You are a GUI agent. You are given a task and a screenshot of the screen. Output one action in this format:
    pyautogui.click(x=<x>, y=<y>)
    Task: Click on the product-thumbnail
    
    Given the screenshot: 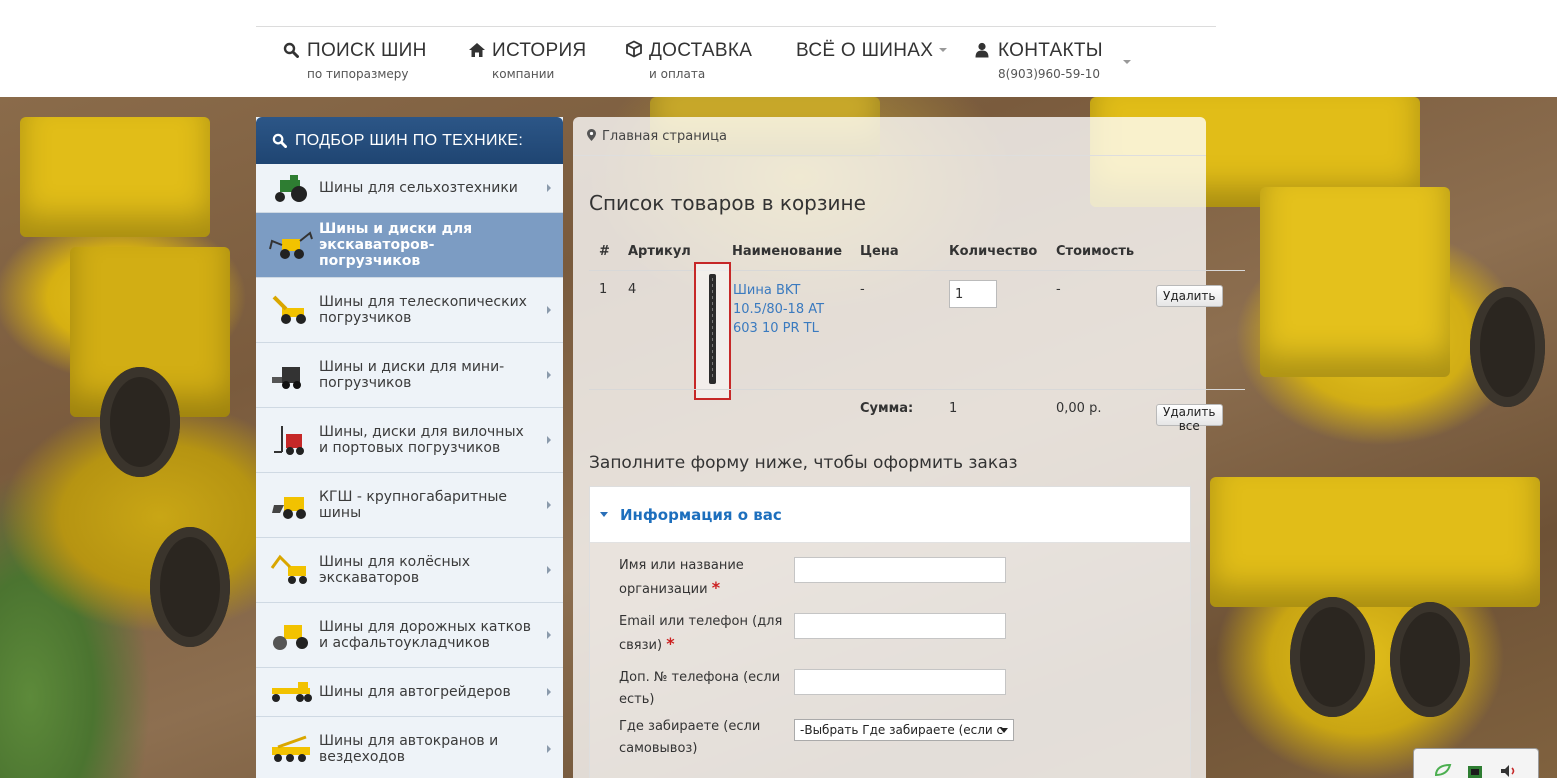 What is the action you would take?
    pyautogui.click(x=712, y=331)
    